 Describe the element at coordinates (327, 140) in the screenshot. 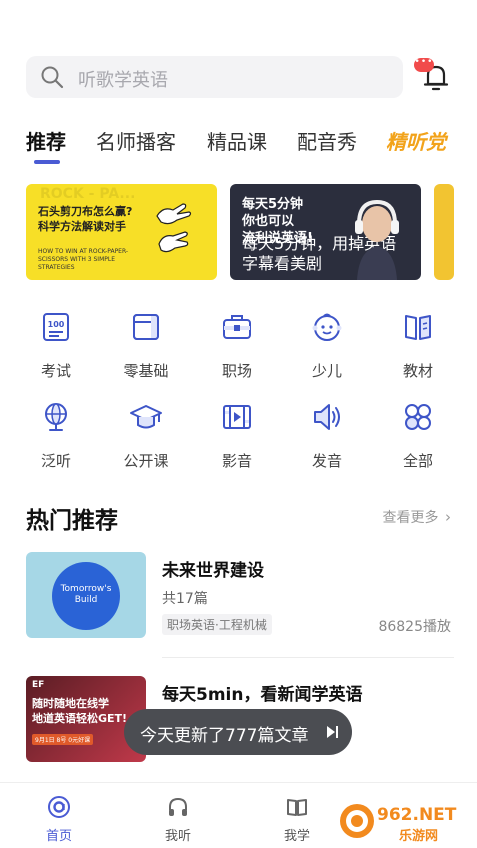

I see `tab-dubbing-show: 配音秀` at that location.